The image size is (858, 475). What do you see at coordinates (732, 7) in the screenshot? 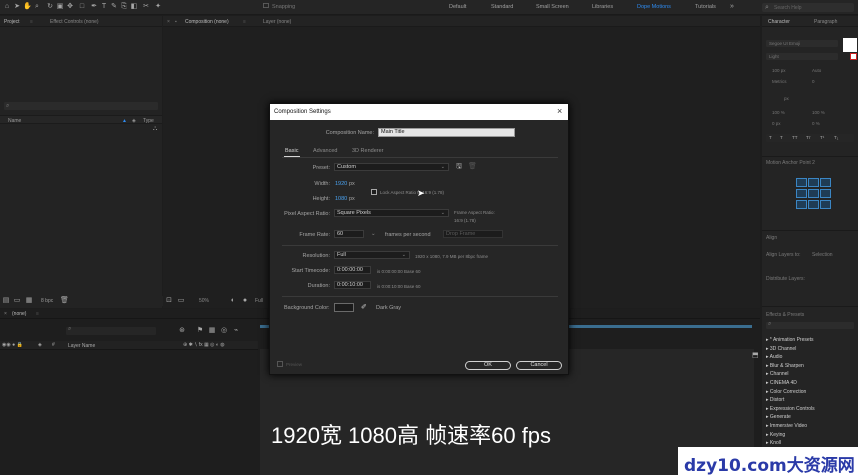
I see `workspace-overflow-icon: »` at bounding box center [732, 7].